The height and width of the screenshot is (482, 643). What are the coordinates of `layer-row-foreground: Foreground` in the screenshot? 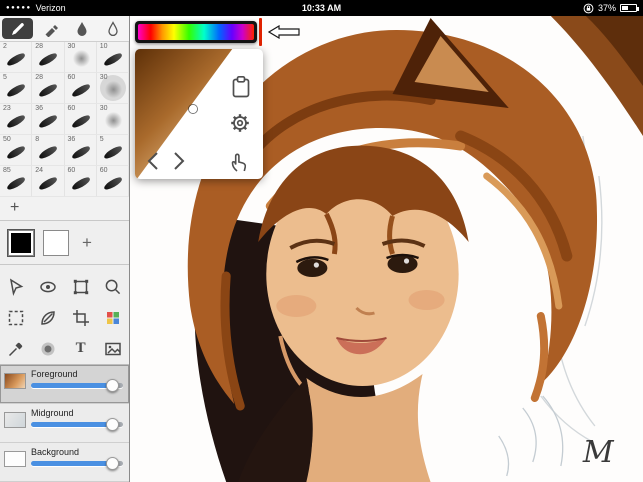 It's located at (64, 384).